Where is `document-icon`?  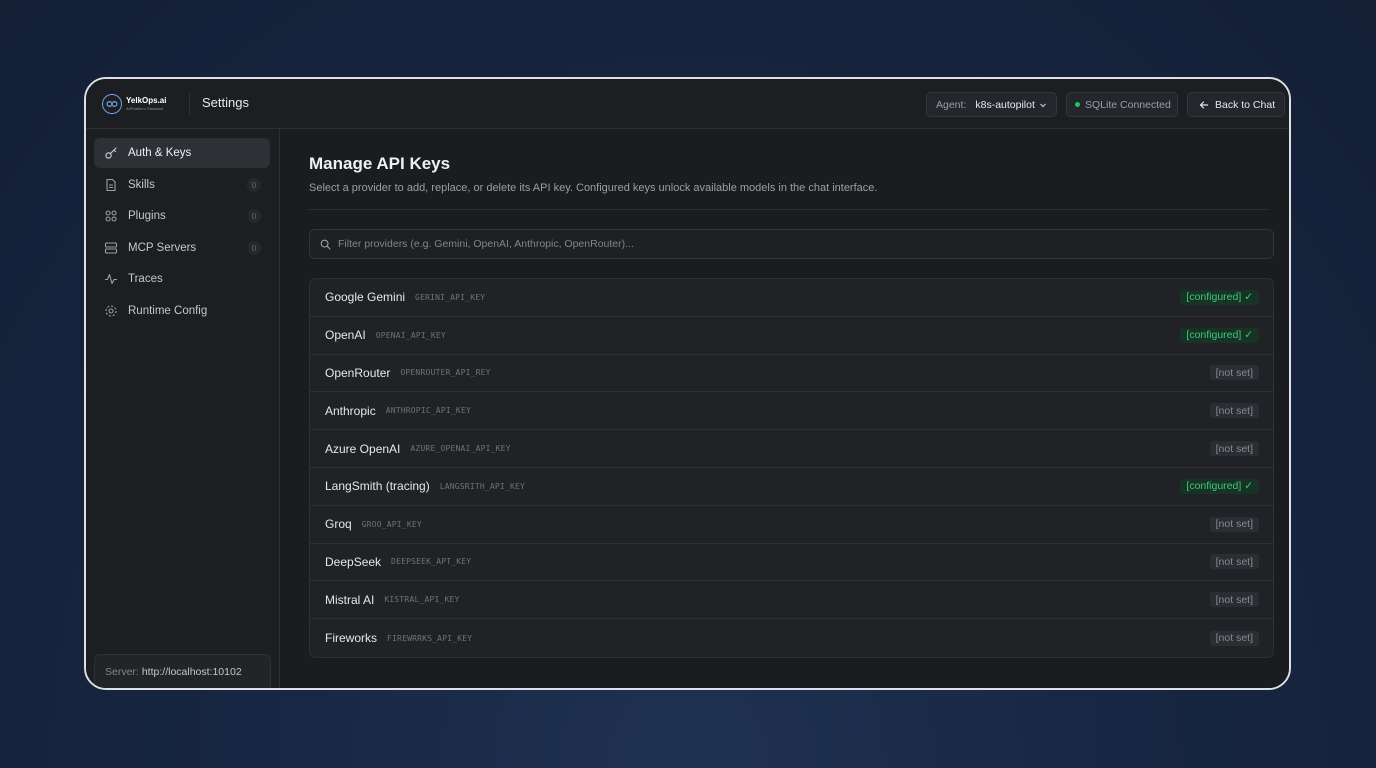
document-icon is located at coordinates (111, 185).